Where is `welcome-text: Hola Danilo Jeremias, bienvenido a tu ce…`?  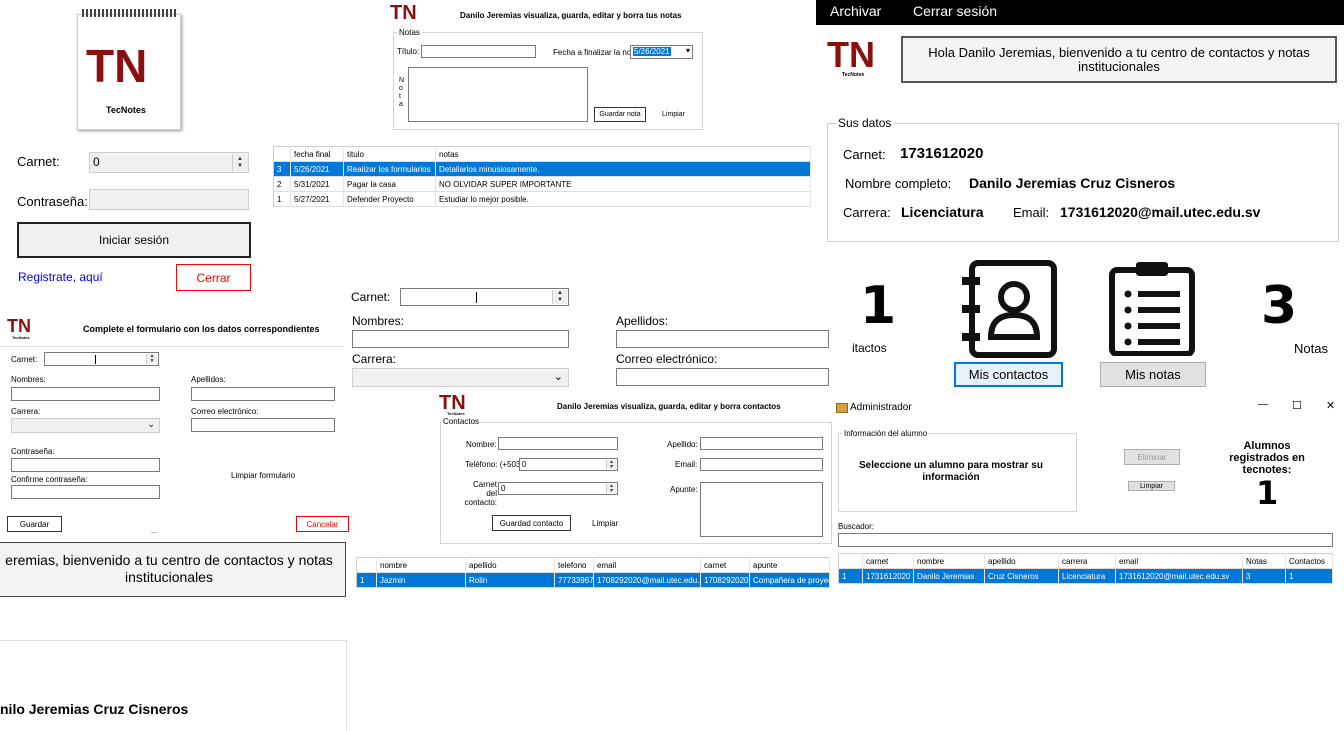 welcome-text: Hola Danilo Jeremias, bienvenido a tu ce… is located at coordinates (1119, 59).